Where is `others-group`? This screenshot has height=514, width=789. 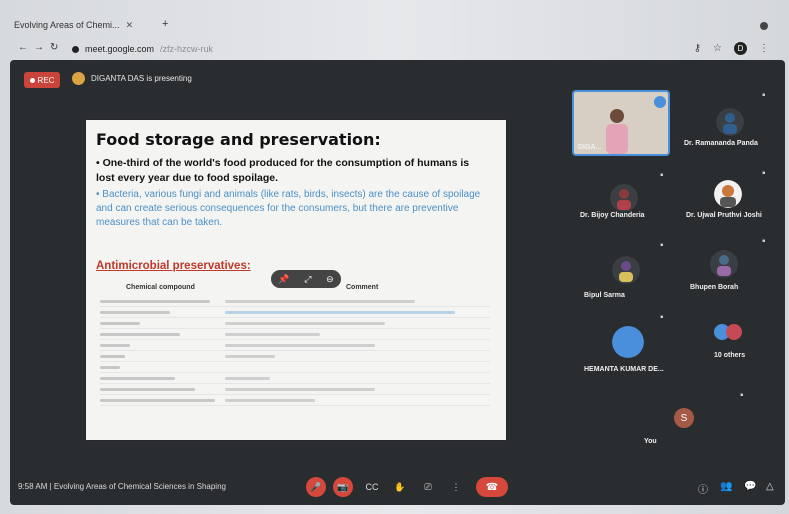
others-group is located at coordinates (734, 332).